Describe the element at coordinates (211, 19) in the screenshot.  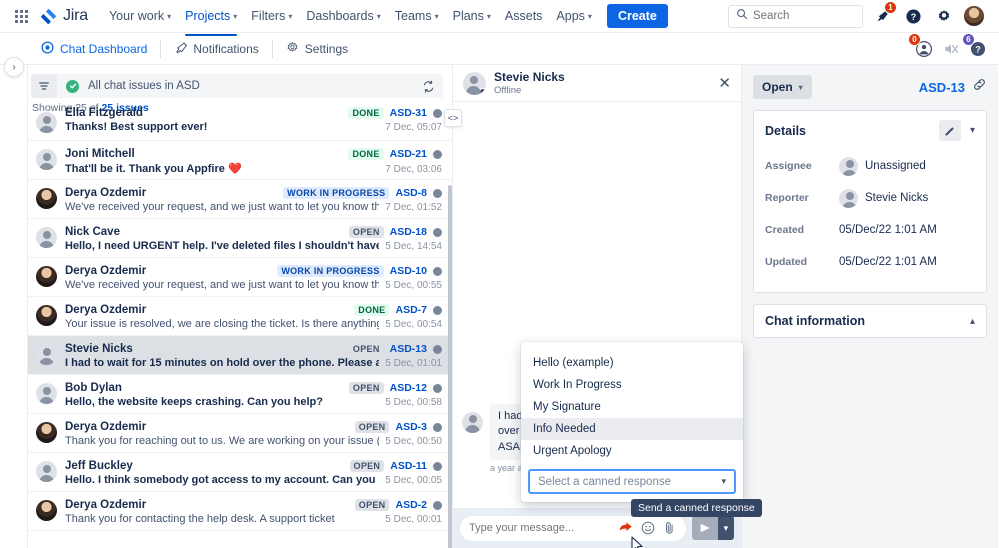
I see `nav-projects: Projects ▾` at that location.